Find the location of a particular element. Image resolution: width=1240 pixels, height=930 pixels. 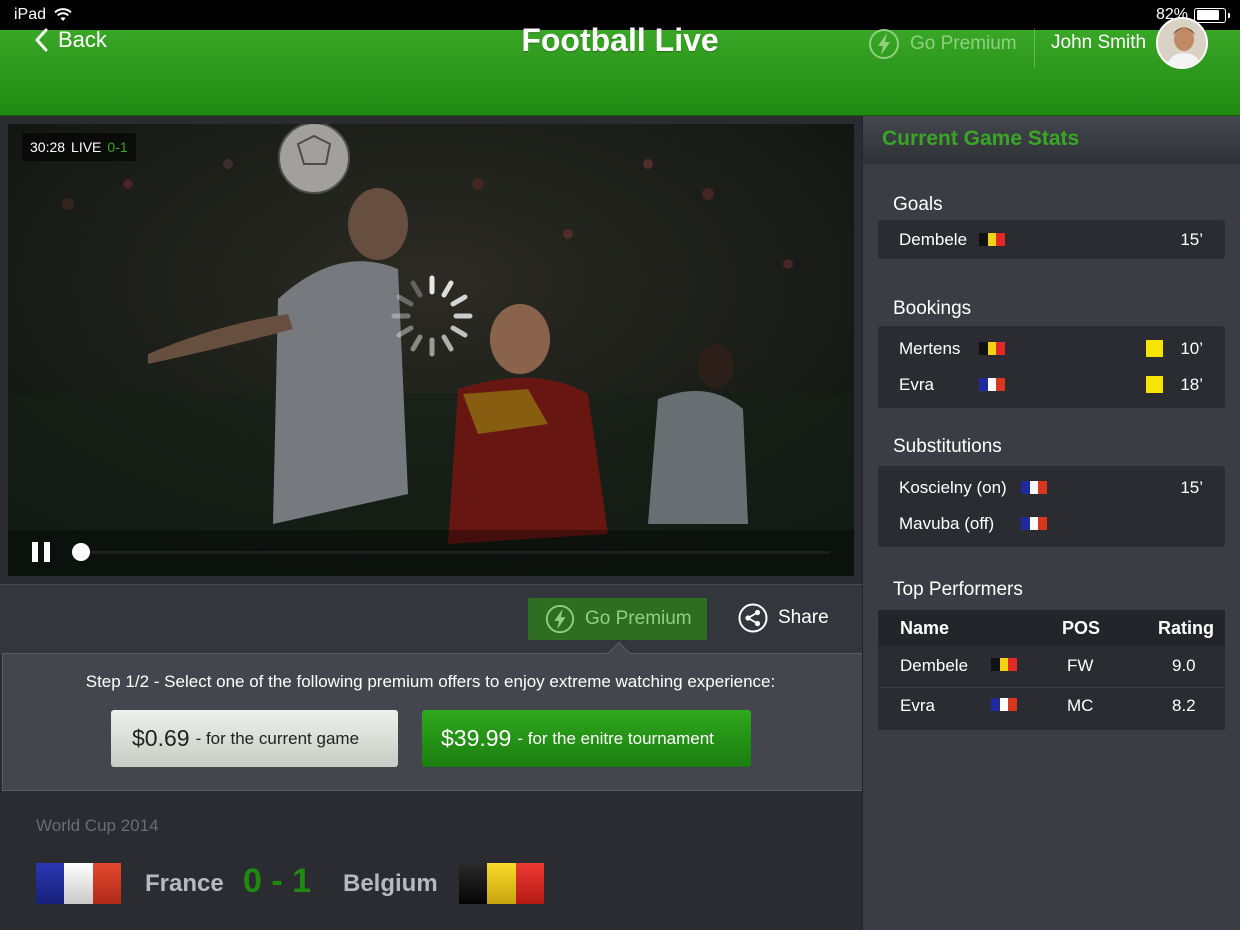

match-score: 0 - 1 is located at coordinates (277, 881).